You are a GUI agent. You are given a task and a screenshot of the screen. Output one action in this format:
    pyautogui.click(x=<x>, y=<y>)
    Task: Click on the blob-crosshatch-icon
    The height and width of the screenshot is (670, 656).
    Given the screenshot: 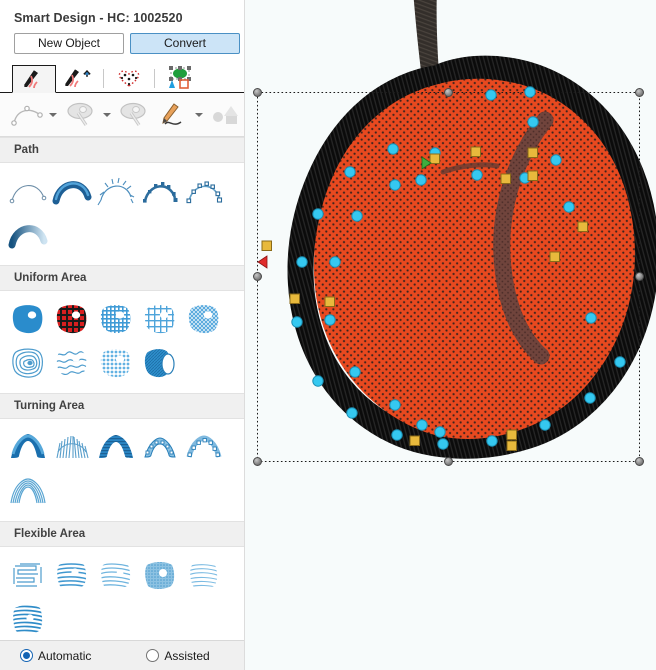 What is the action you would take?
    pyautogui.click(x=203, y=319)
    